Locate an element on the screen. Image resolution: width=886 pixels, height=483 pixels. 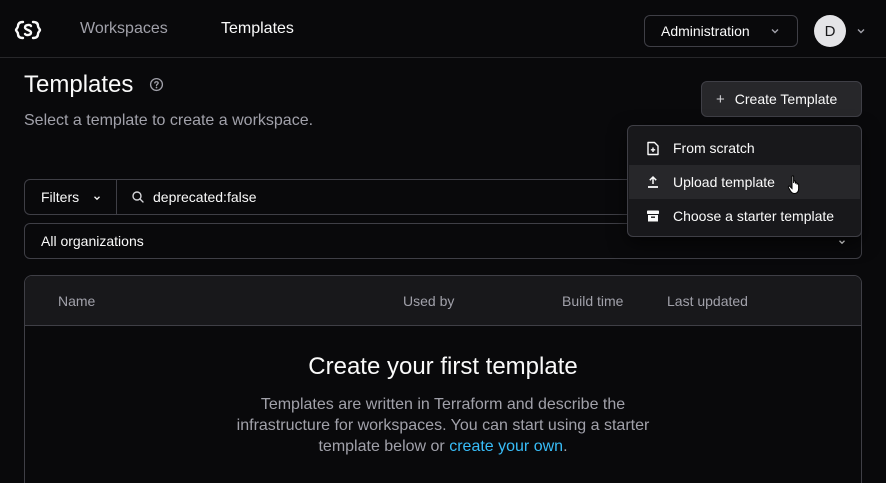
organization-label: All organizations is located at coordinates (92, 241).